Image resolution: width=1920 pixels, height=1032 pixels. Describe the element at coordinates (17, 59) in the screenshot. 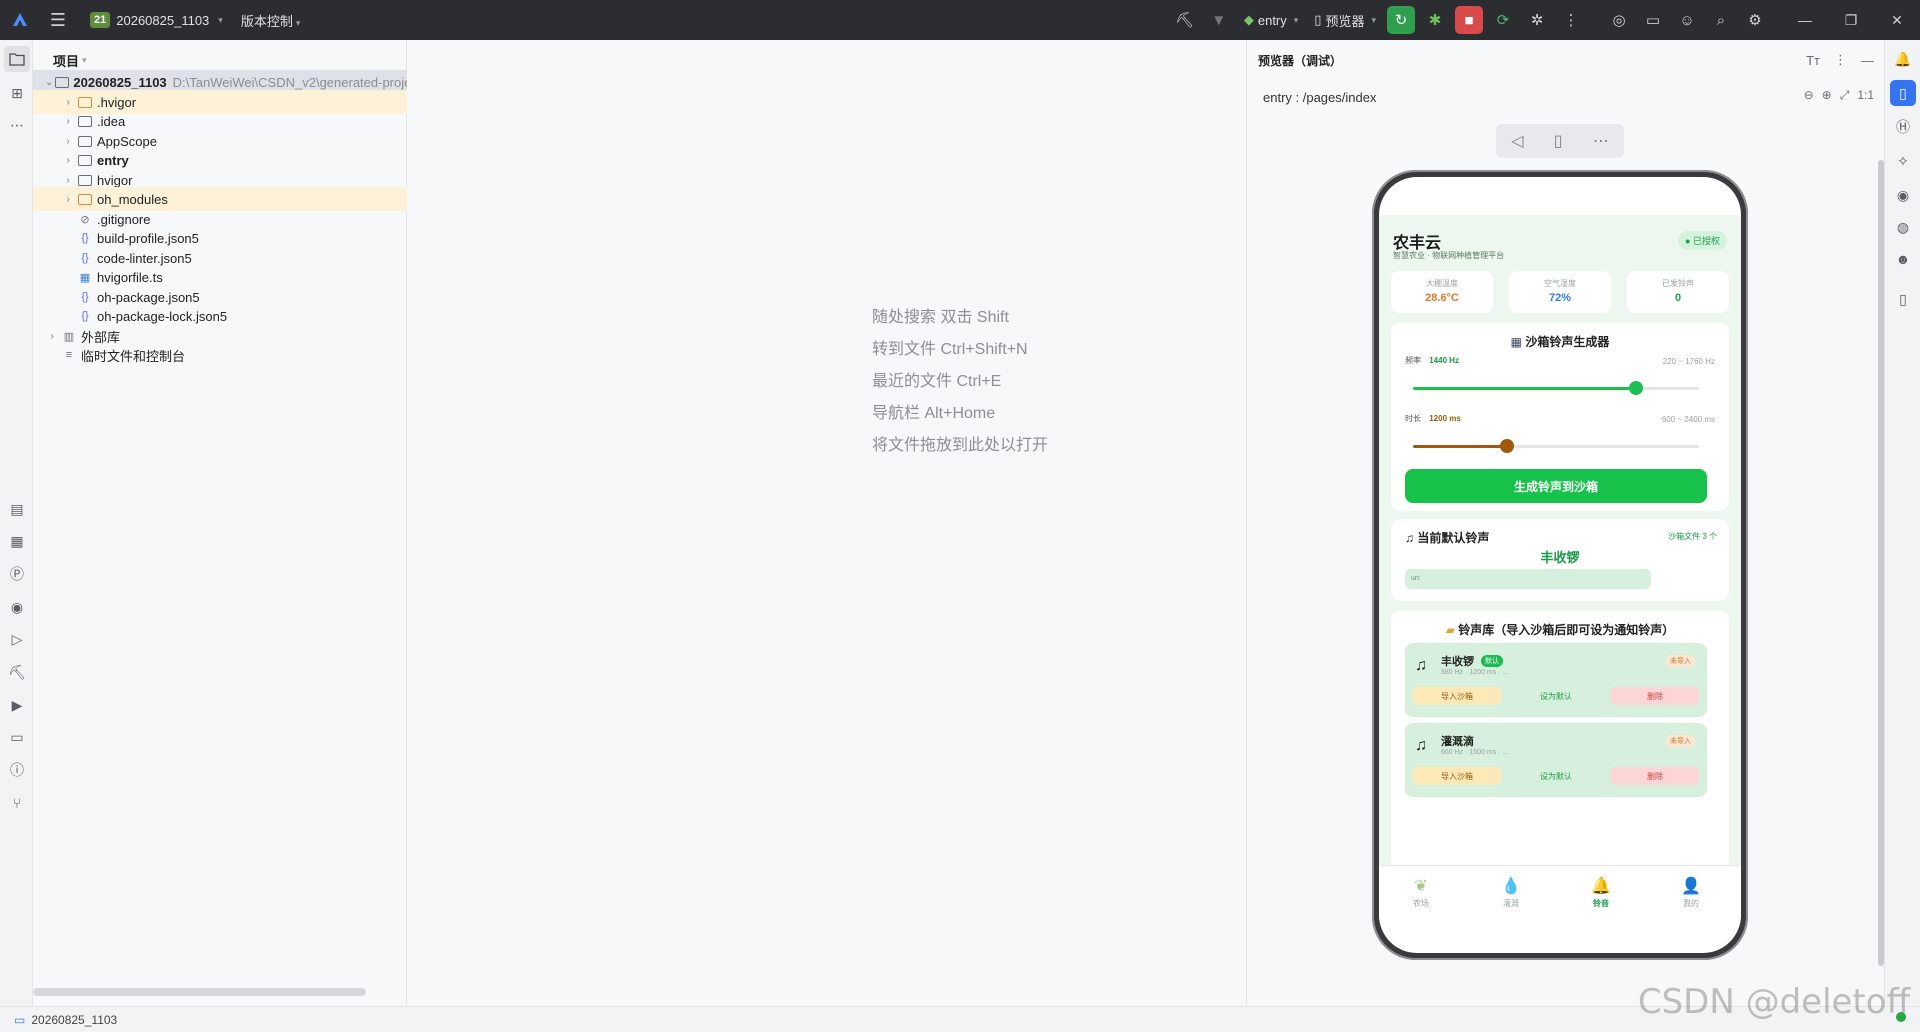

I see `project-folder-icon` at that location.